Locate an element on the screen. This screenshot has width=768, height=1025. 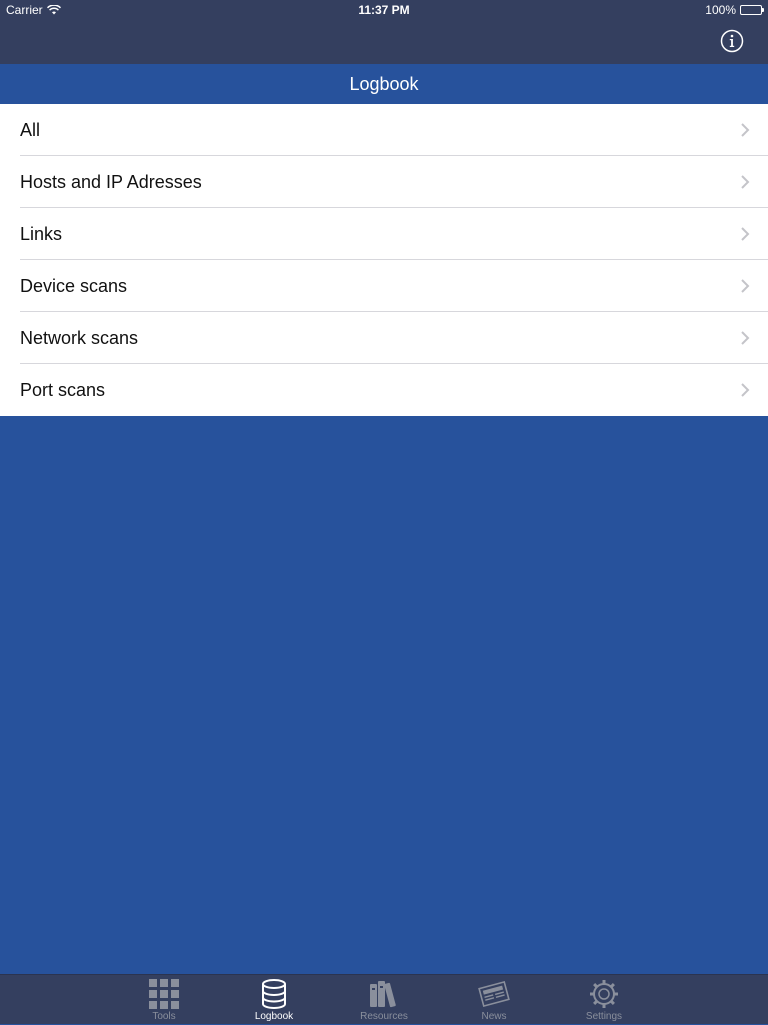
navigation-bar is located at coordinates (384, 42).